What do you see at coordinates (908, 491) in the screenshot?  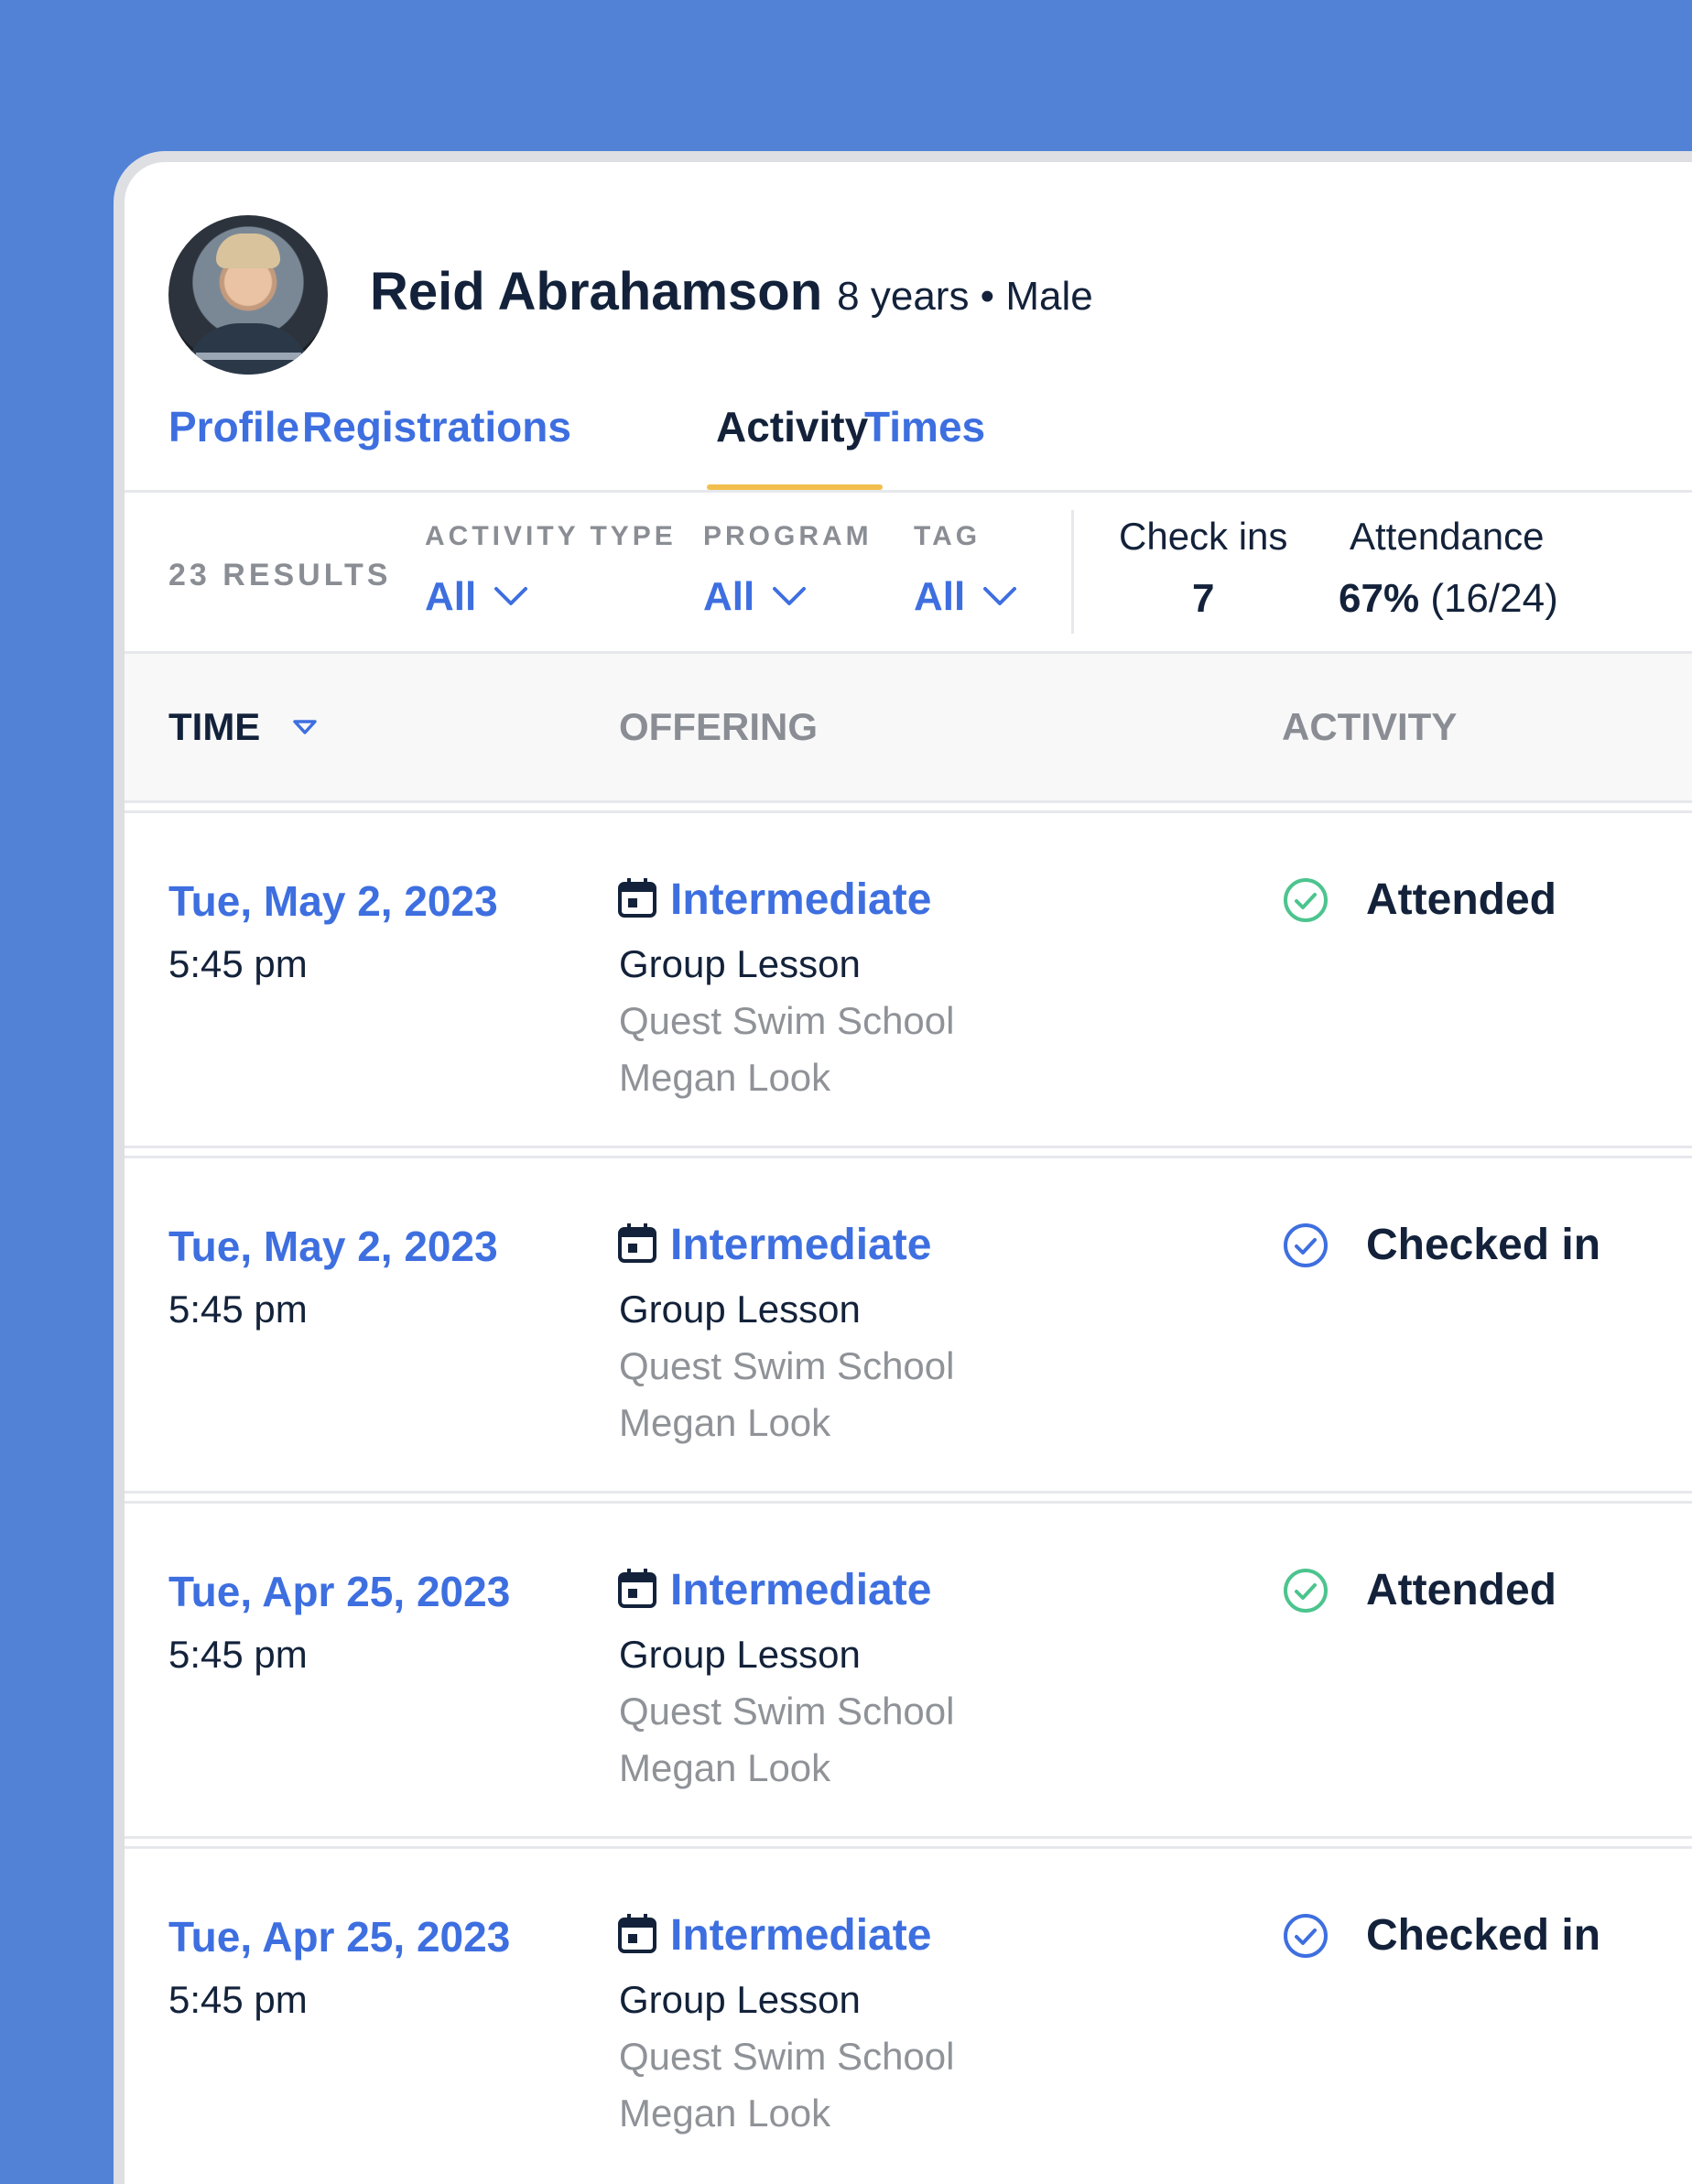 I see `divider` at bounding box center [908, 491].